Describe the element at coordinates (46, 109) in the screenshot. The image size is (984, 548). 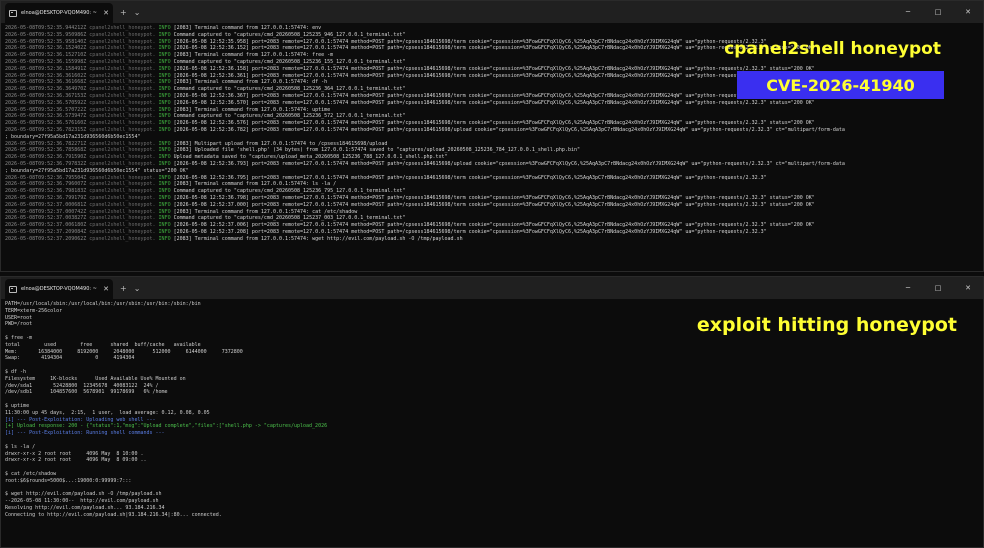
I see `log-timestamp: 2026-05-08T09:52:36.570722Z` at that location.